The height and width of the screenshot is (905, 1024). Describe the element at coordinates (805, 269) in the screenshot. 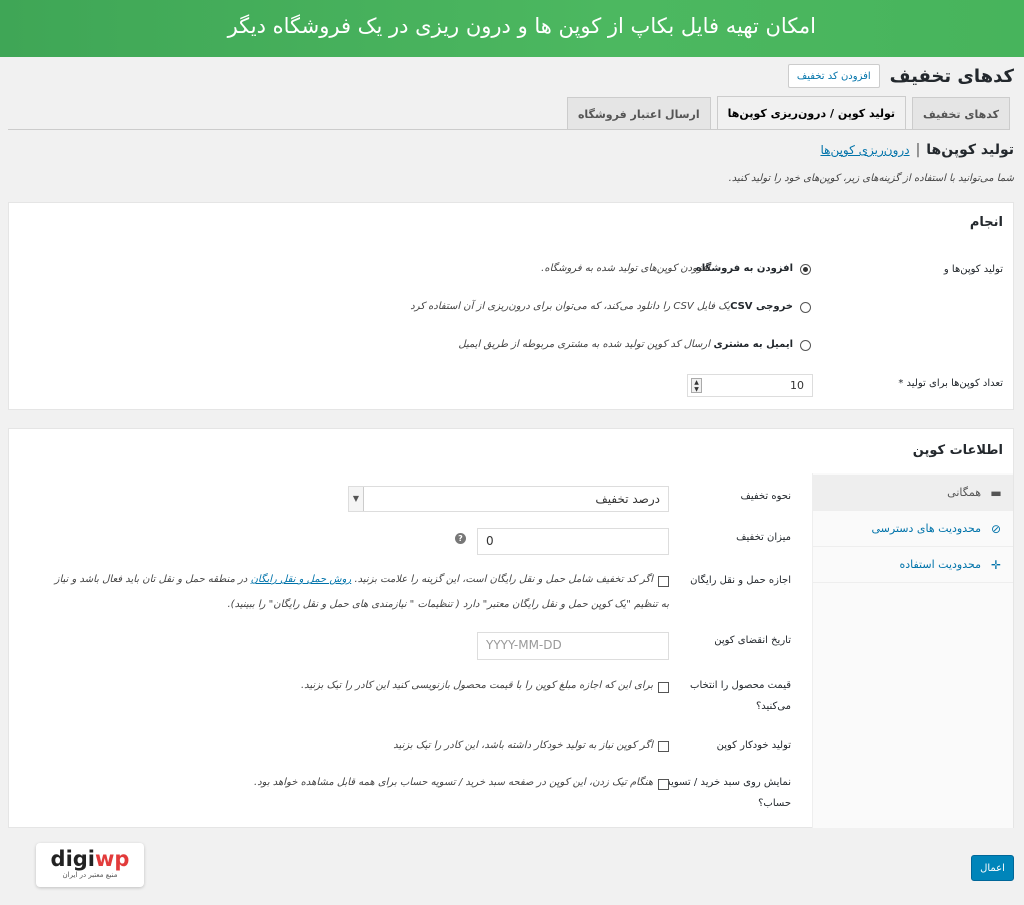

I see `radio-add-to-store` at that location.